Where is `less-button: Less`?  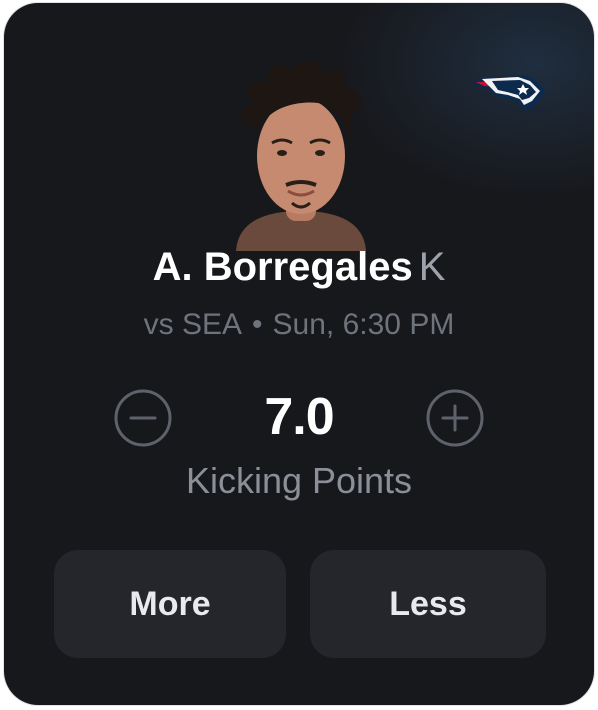 less-button: Less is located at coordinates (428, 604).